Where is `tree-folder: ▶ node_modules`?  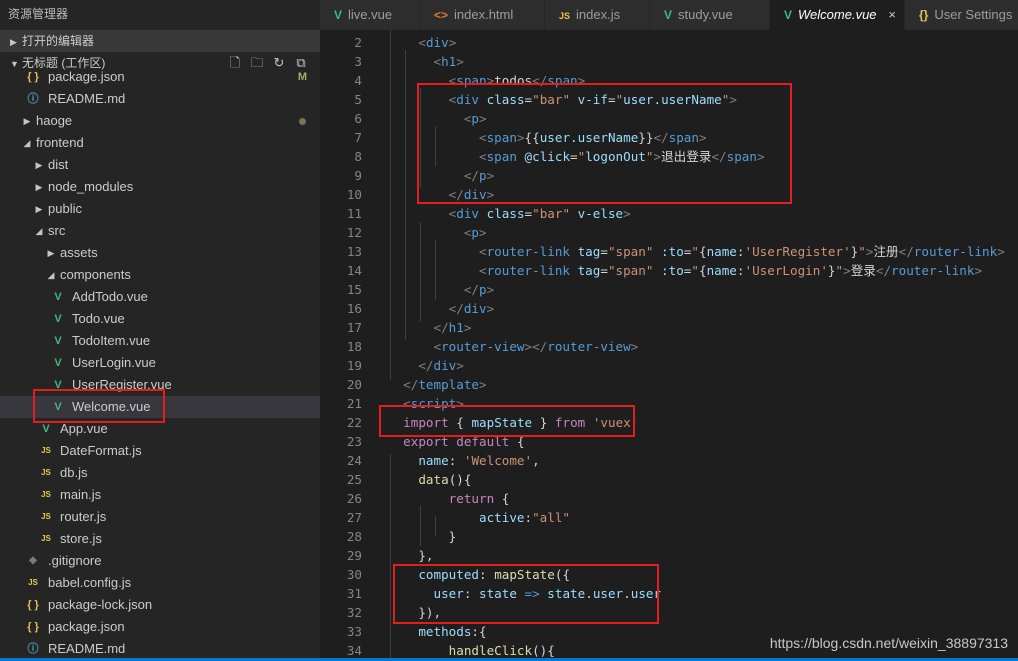
tree-folder: ▶ node_modules is located at coordinates (160, 187).